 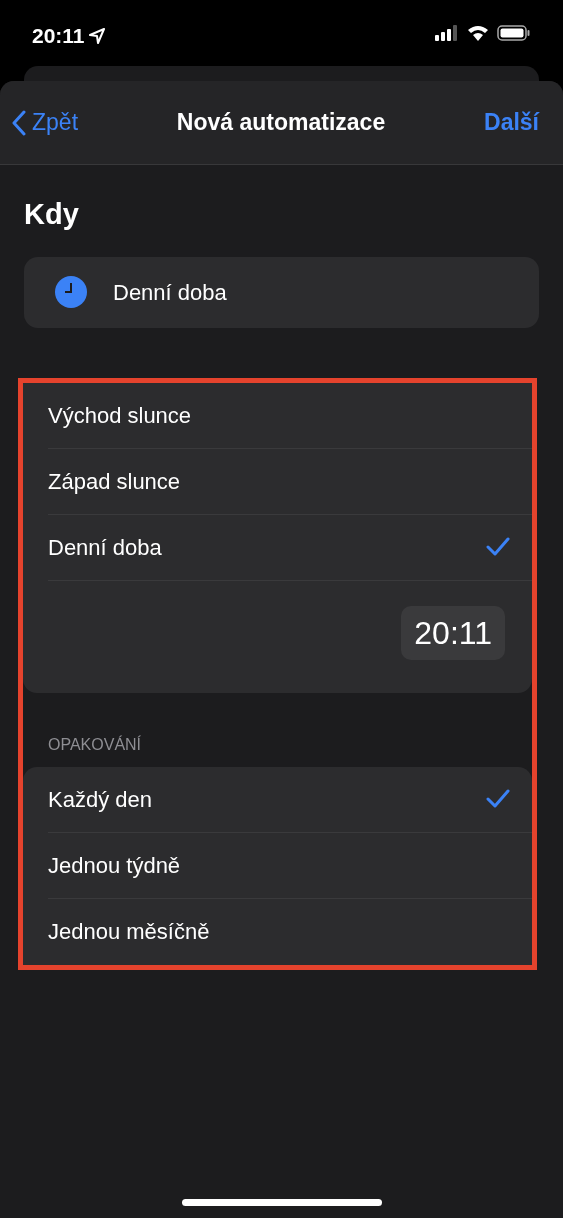 I want to click on back-button: Zpět, so click(x=45, y=122).